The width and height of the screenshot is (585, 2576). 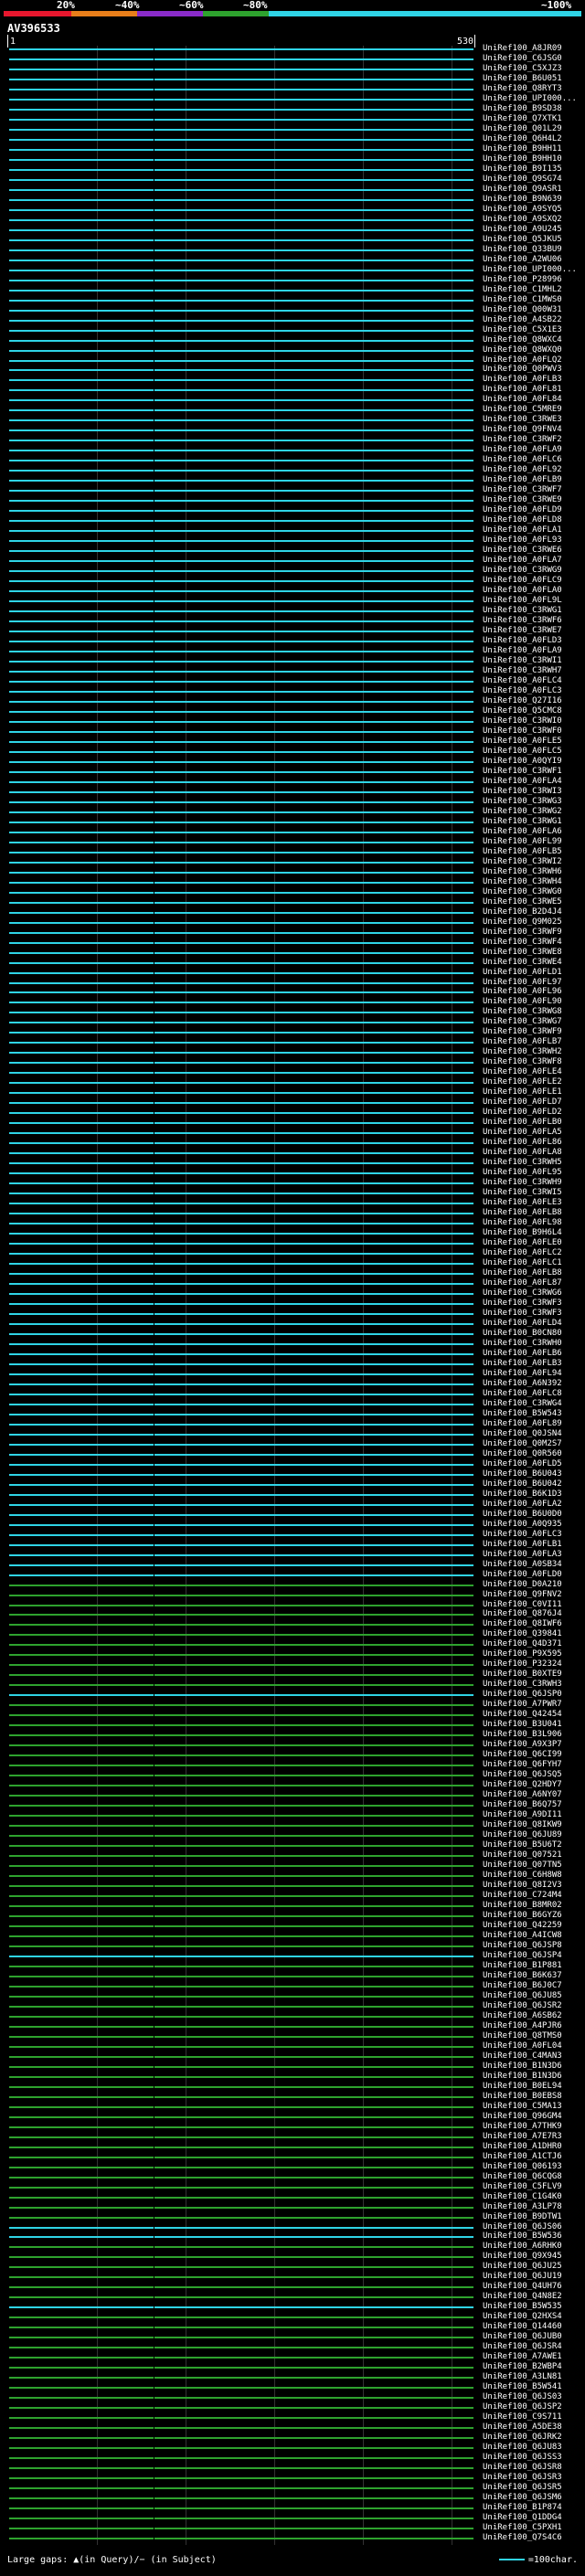 I want to click on hit-label: UniRef100_A0FLB7, so click(x=522, y=1042).